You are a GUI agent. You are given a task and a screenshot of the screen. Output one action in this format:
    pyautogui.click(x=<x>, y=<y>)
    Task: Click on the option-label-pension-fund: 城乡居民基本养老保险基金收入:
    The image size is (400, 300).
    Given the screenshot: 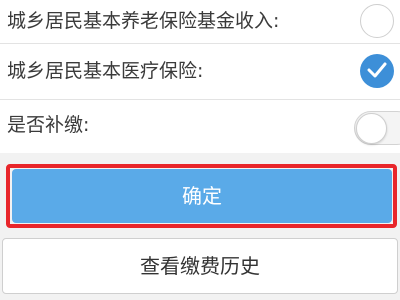 What is the action you would take?
    pyautogui.click(x=143, y=21)
    